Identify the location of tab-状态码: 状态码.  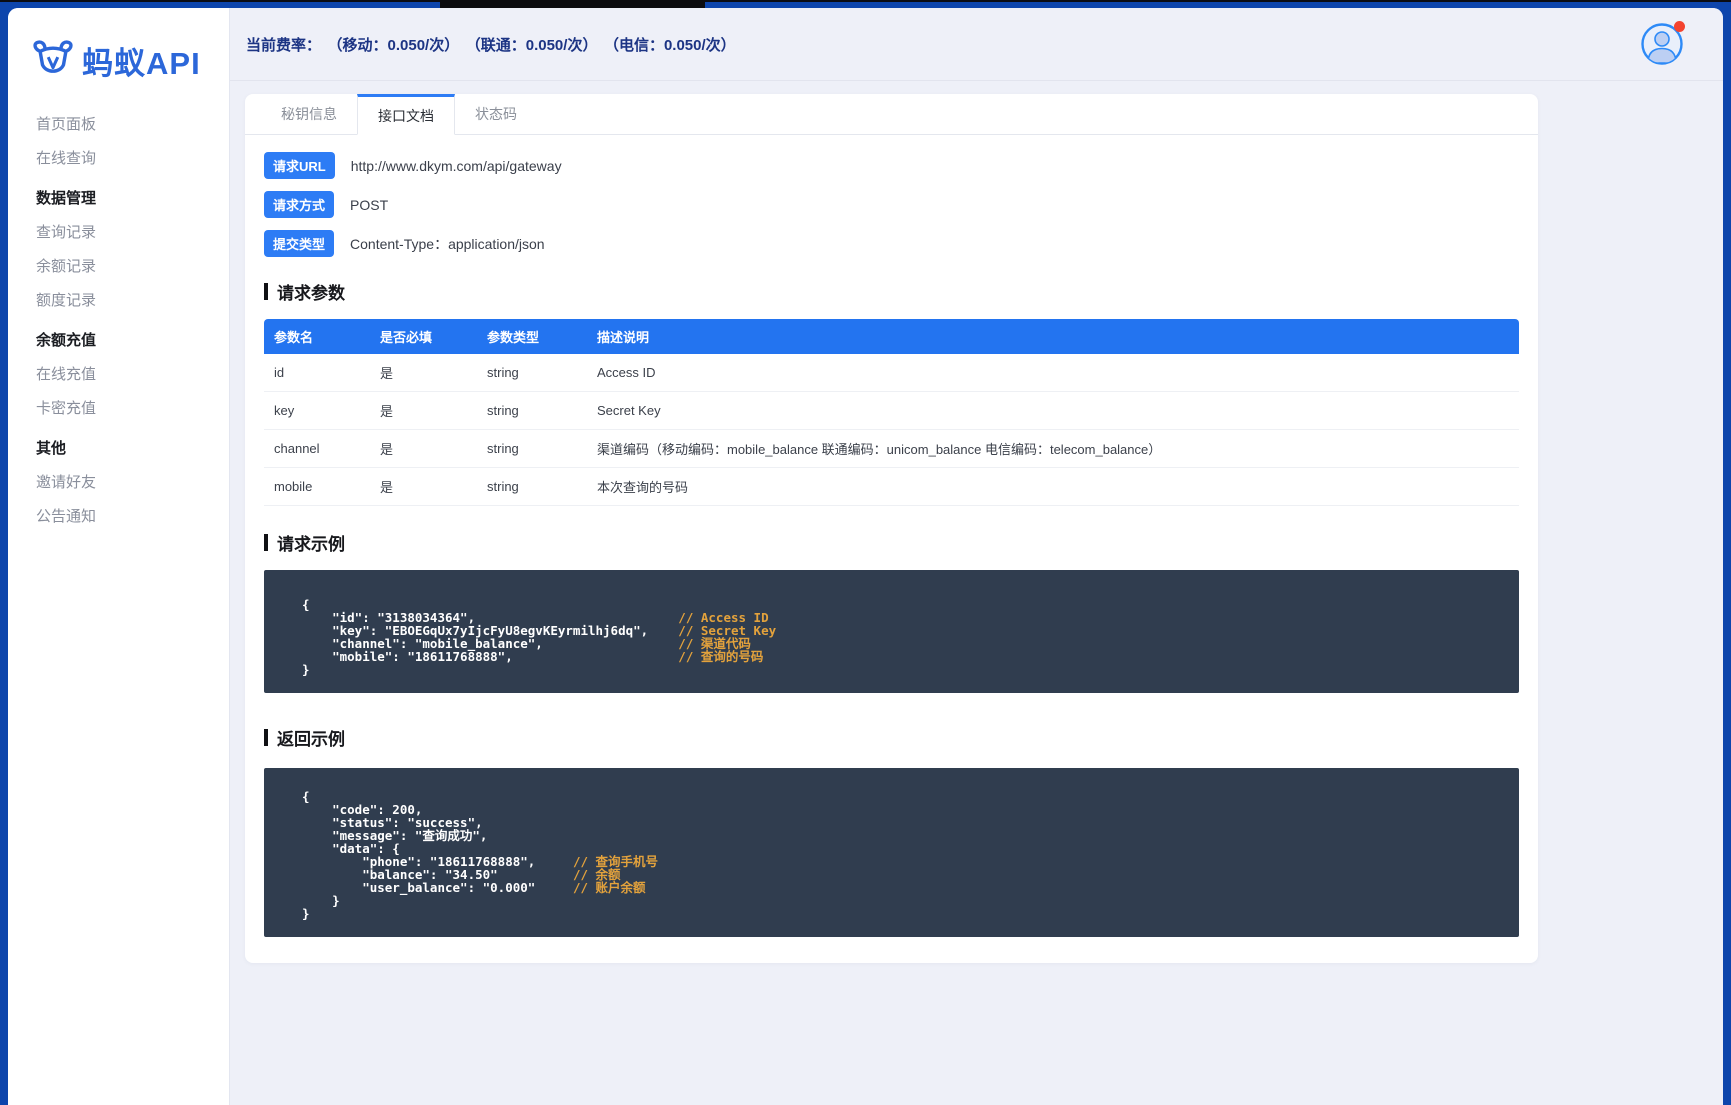
(496, 114).